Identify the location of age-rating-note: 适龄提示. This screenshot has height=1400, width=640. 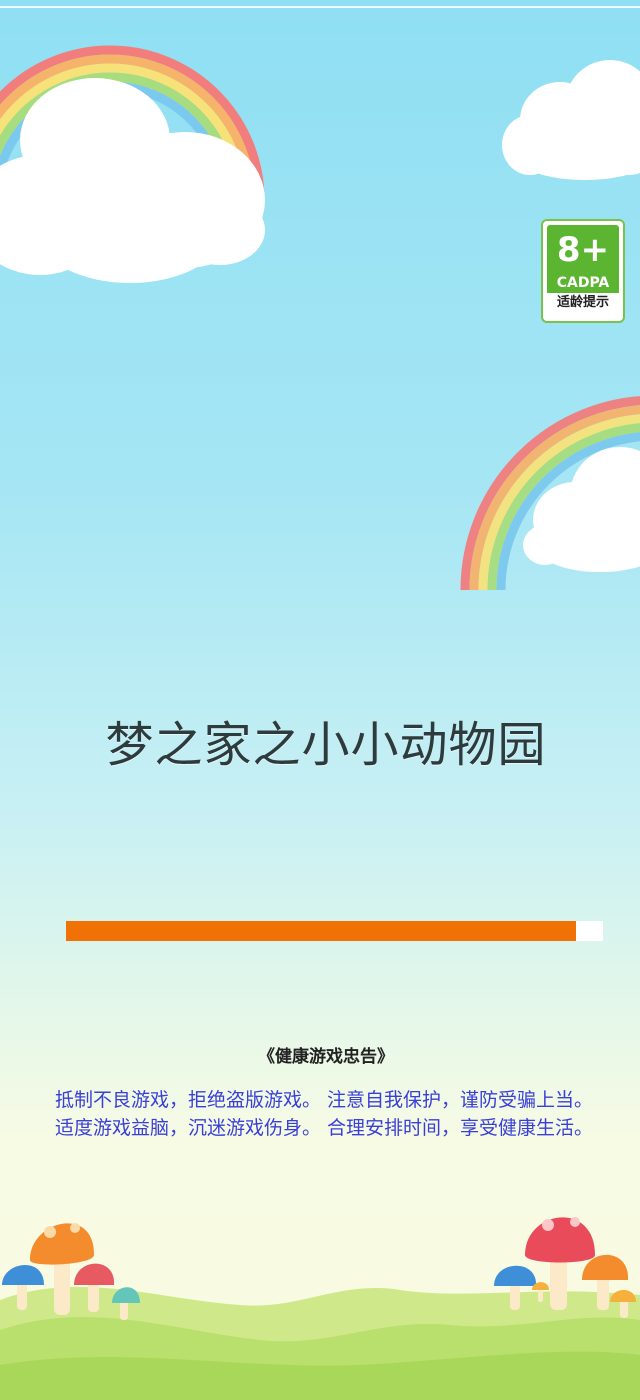
(582, 302).